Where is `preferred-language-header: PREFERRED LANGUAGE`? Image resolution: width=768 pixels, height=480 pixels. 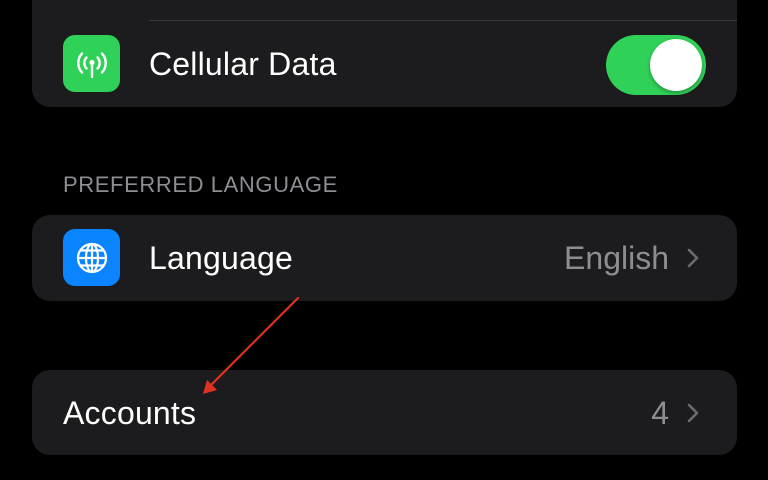 preferred-language-header: PREFERRED LANGUAGE is located at coordinates (200, 184).